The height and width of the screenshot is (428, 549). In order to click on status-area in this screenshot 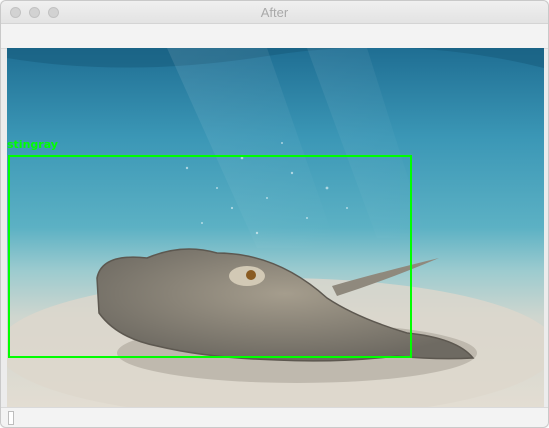, I will do `click(274, 417)`.